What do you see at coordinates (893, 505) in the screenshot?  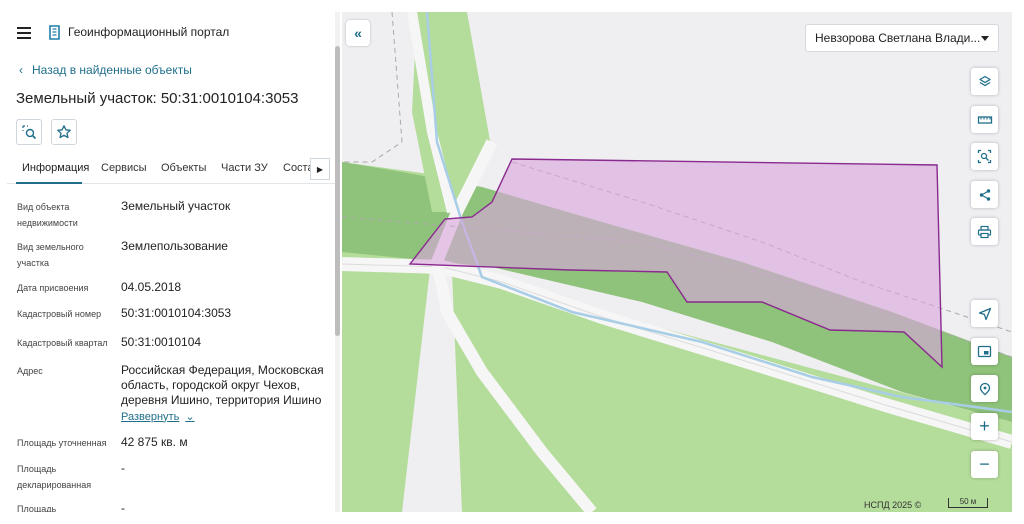 I see `map-attribution: НСПД 2025 ©` at bounding box center [893, 505].